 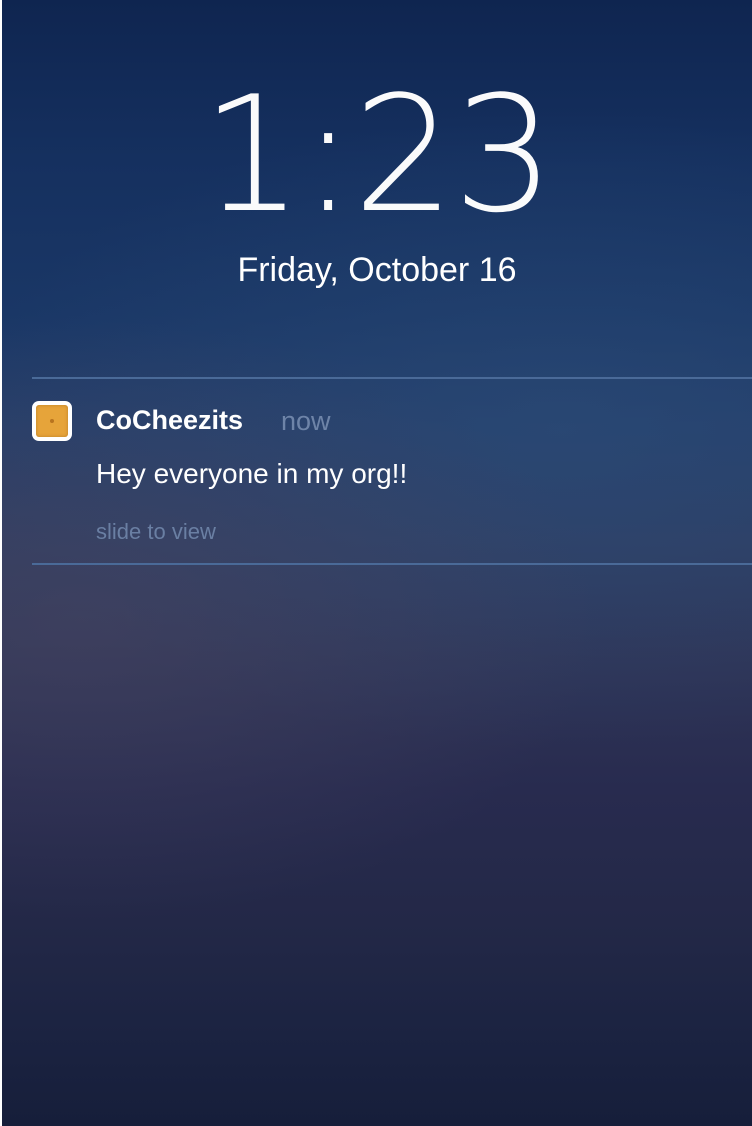 What do you see at coordinates (377, 270) in the screenshot?
I see `lock-screen-date: Friday, October 16` at bounding box center [377, 270].